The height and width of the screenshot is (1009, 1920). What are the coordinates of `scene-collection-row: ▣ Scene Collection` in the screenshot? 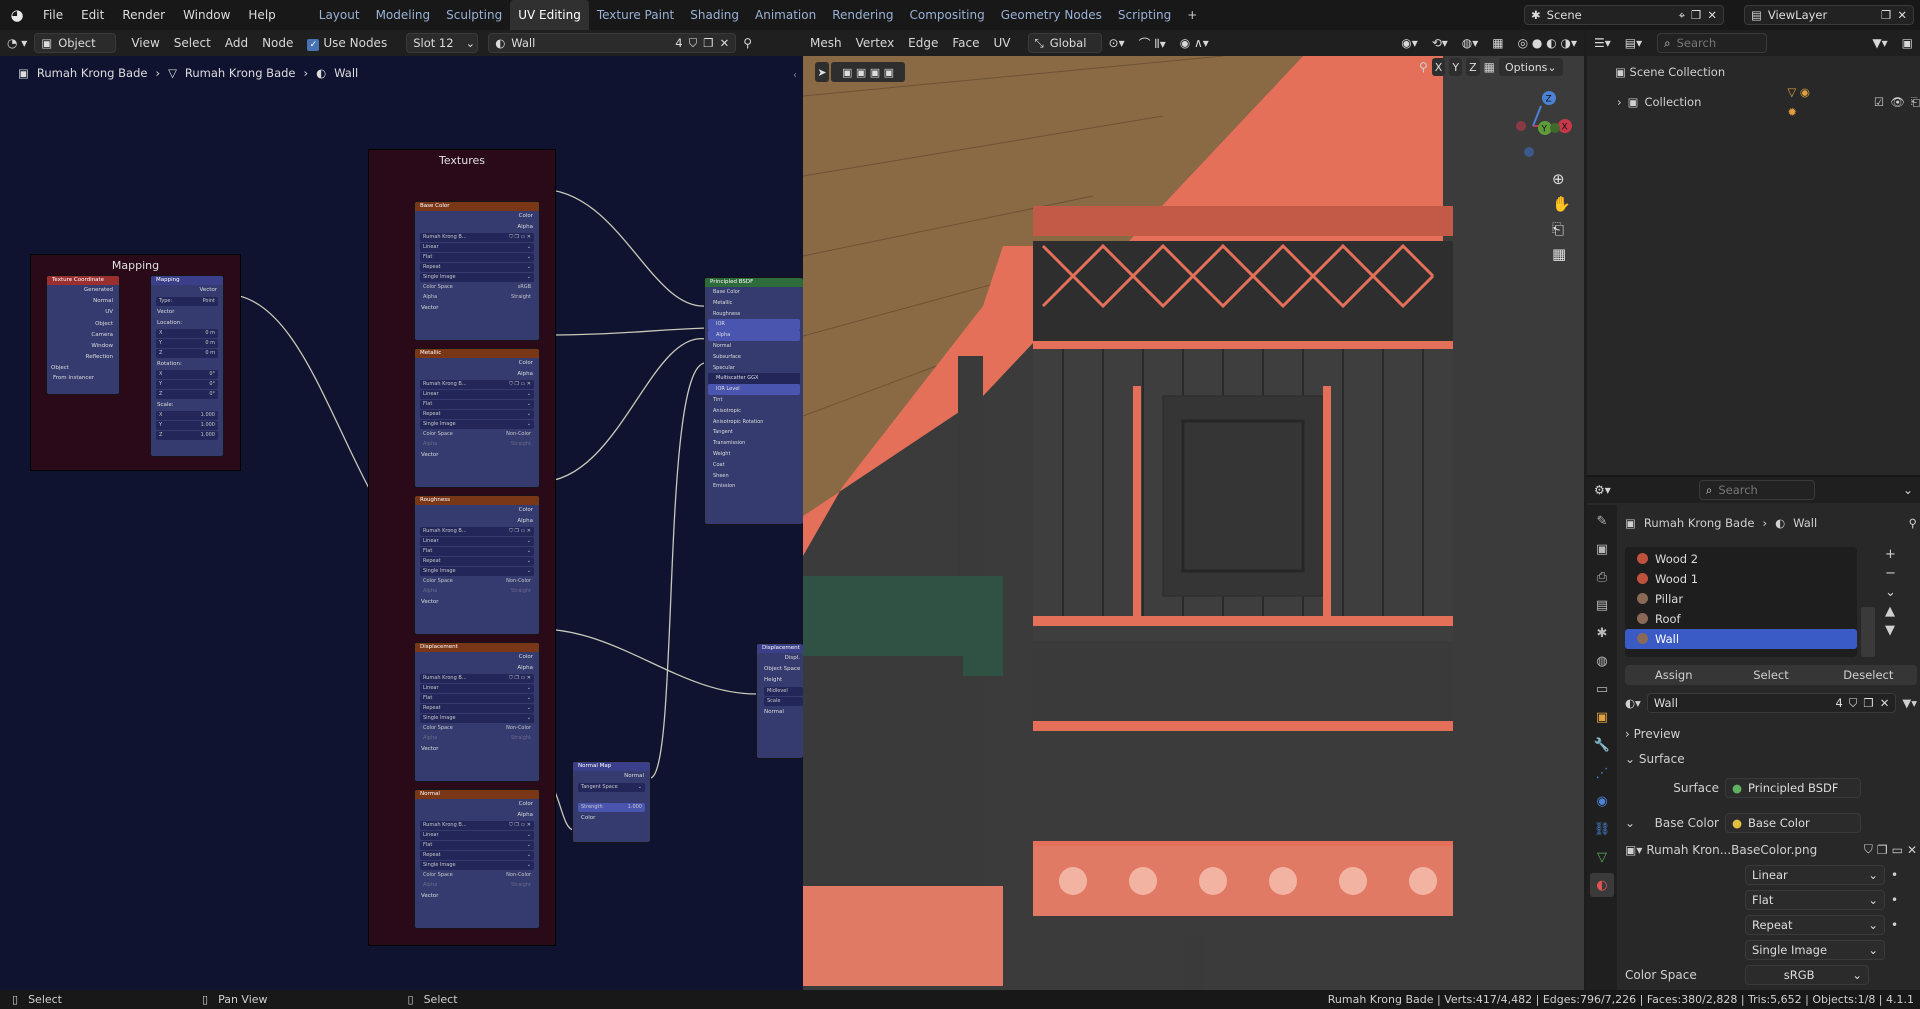 It's located at (1767, 72).